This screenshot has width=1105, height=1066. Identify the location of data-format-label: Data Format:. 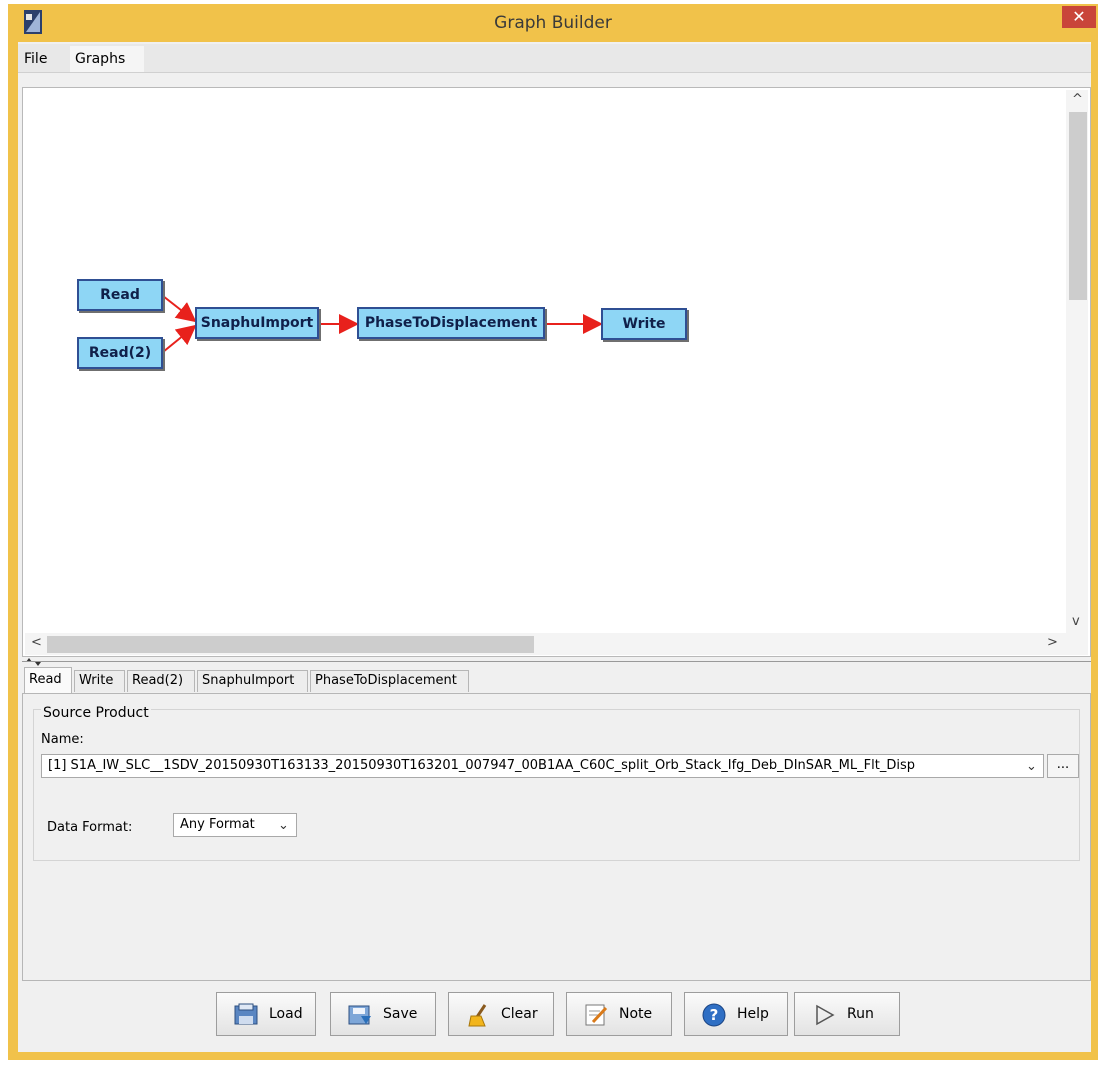
(90, 827).